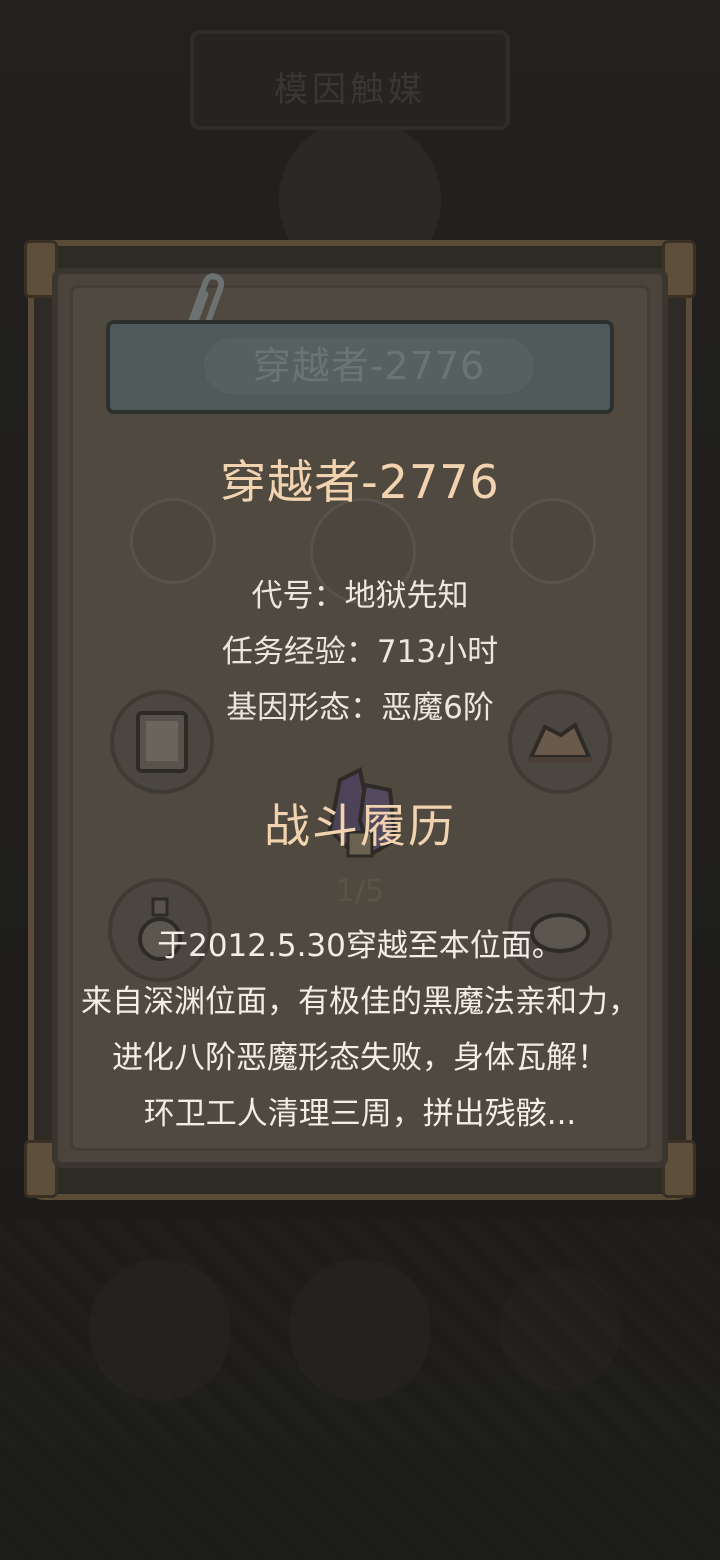 The image size is (720, 1560). What do you see at coordinates (350, 90) in the screenshot?
I see `banner-title: 模因触媒` at bounding box center [350, 90].